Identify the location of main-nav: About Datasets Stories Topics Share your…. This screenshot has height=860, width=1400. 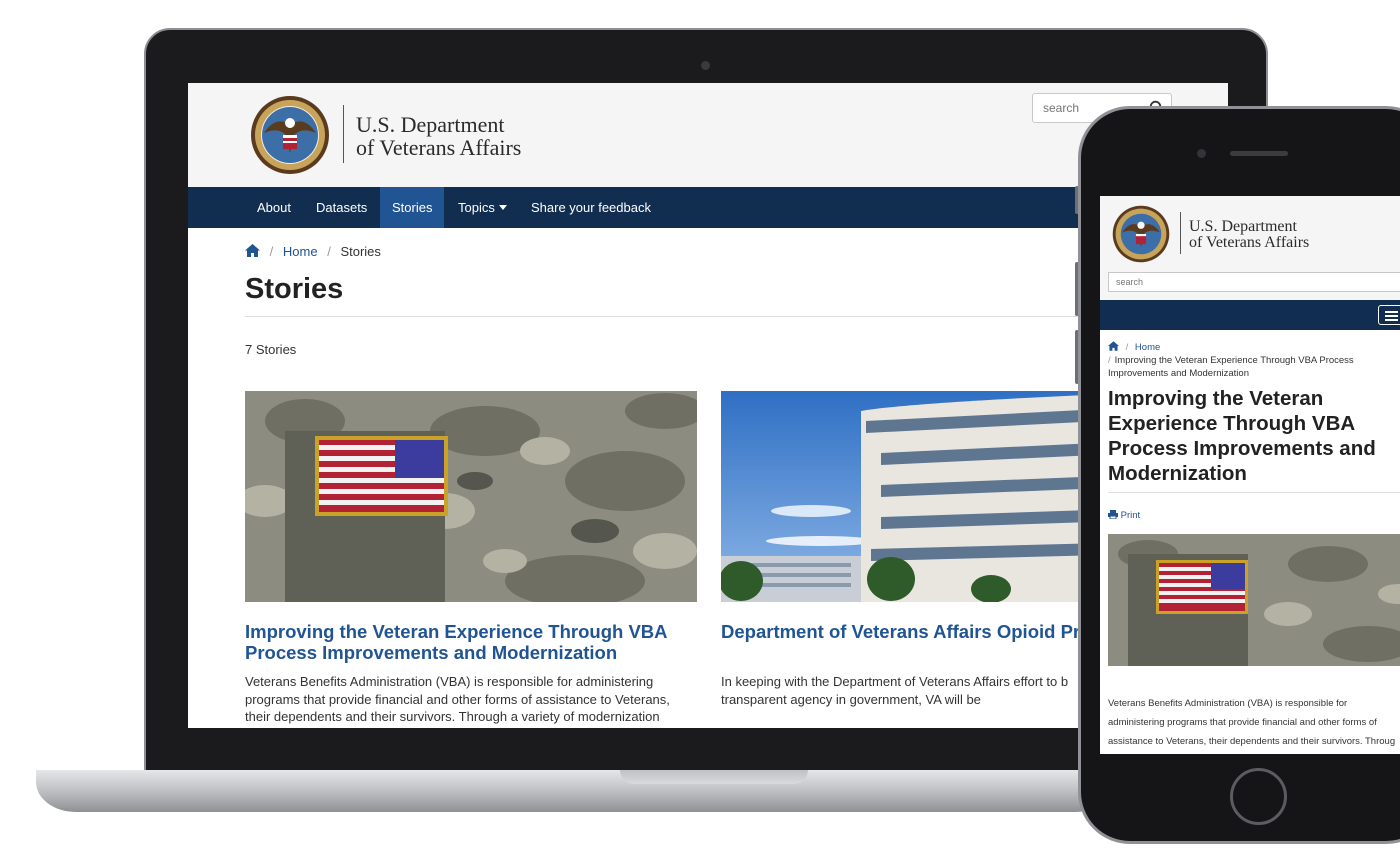
(708, 207).